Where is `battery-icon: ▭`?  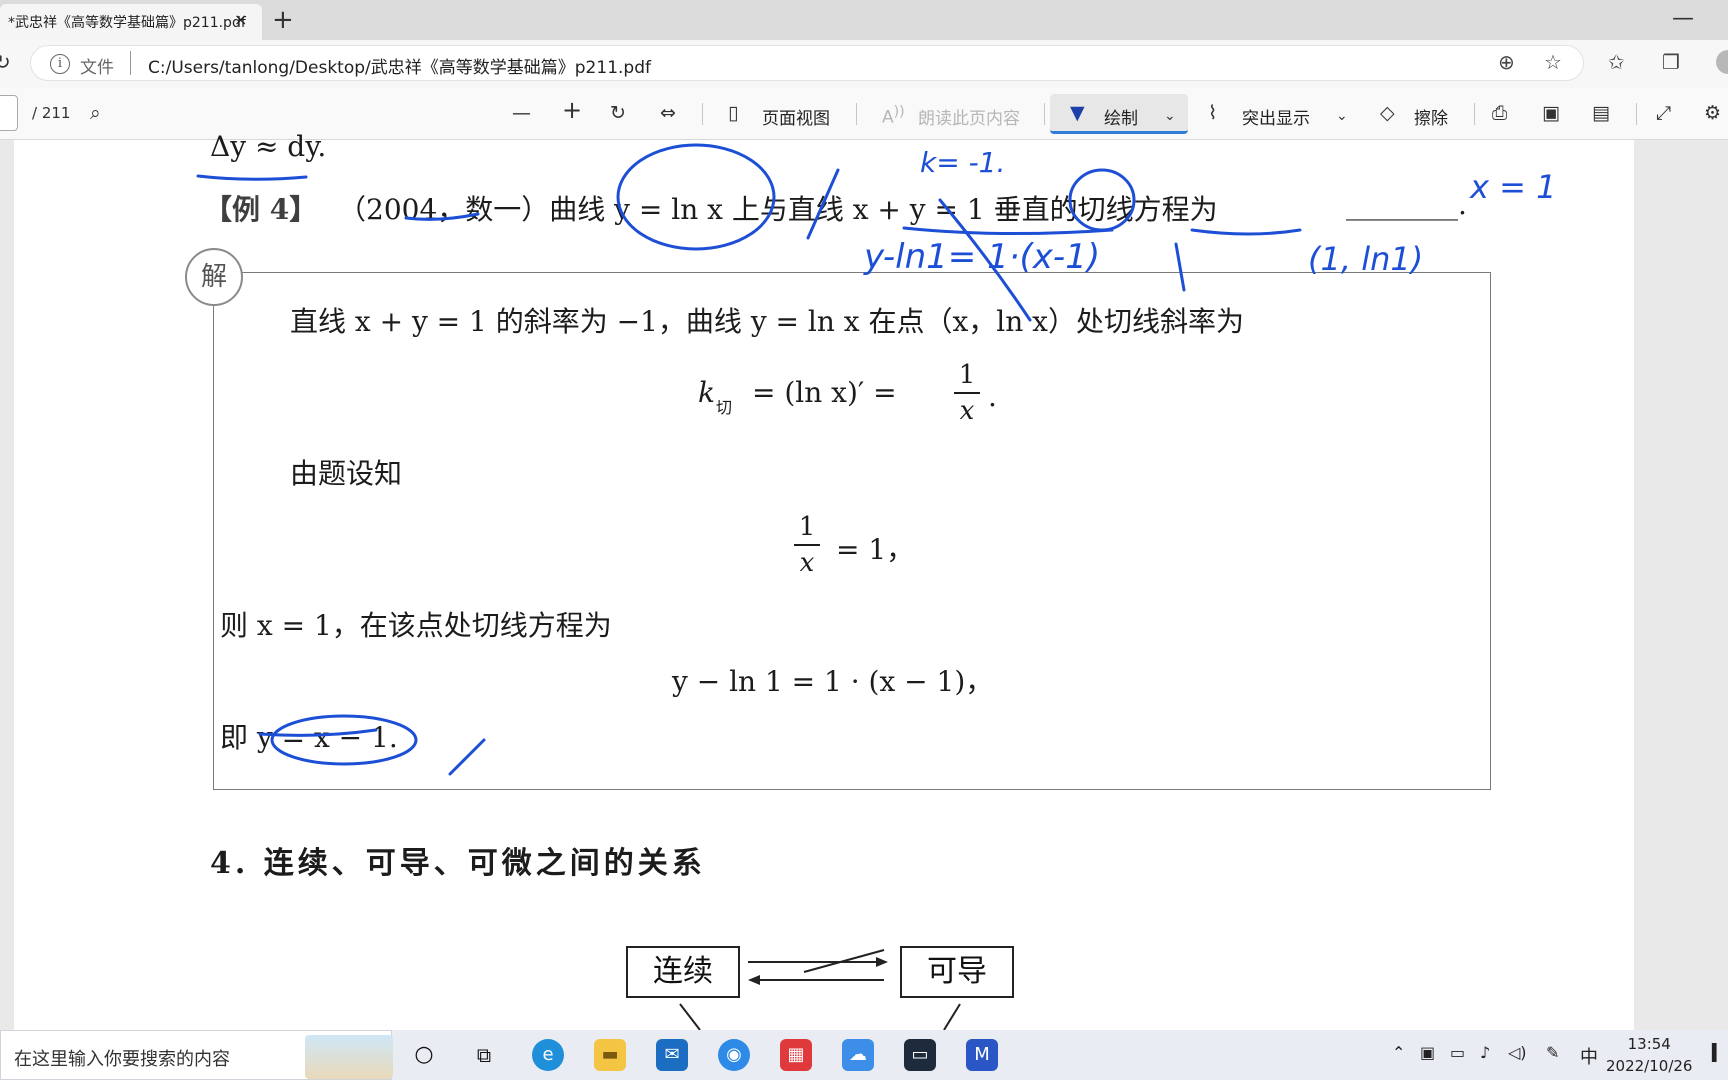
battery-icon: ▭ is located at coordinates (1457, 1052).